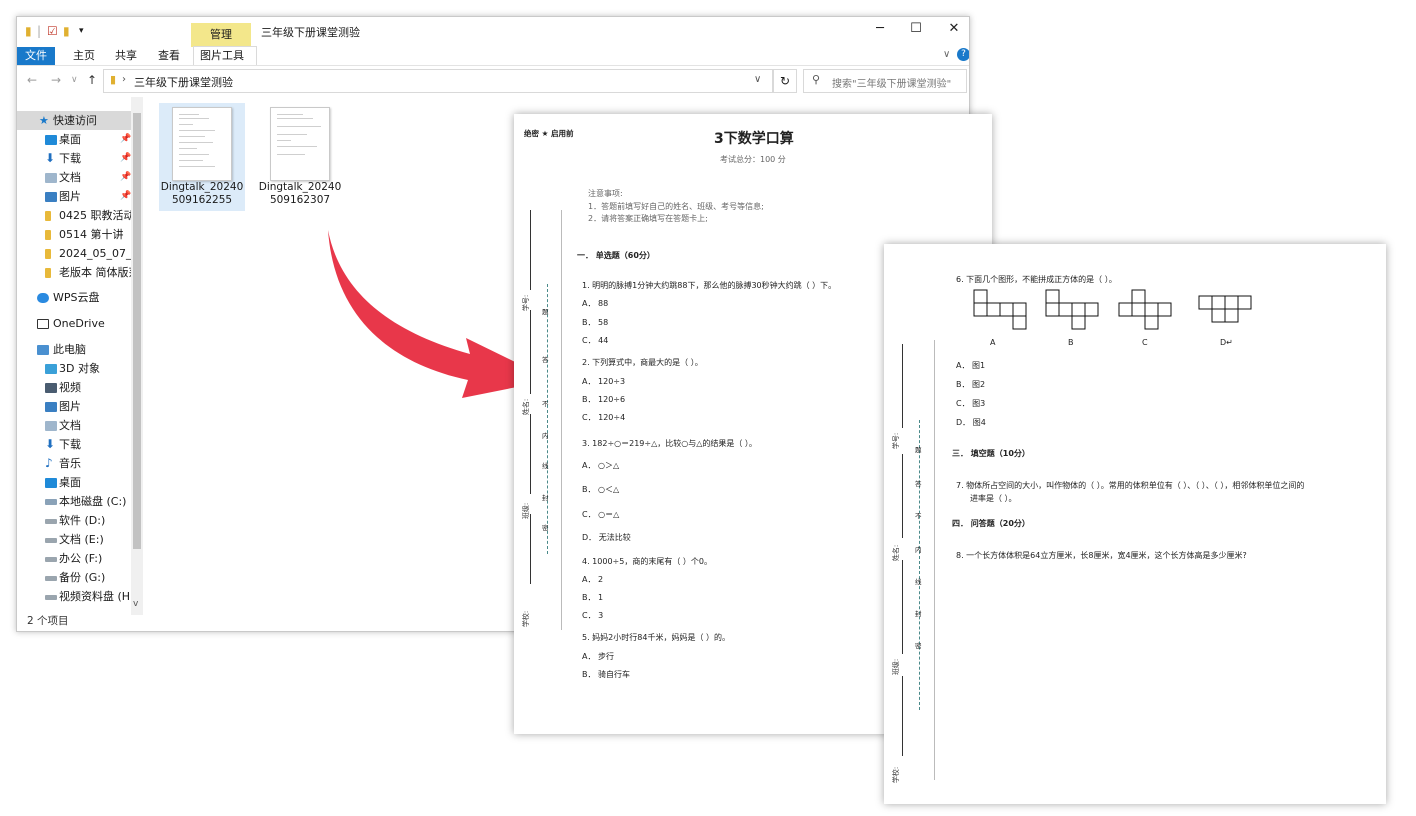  What do you see at coordinates (124, 79) in the screenshot?
I see `chevron-right-icon: ›` at bounding box center [124, 79].